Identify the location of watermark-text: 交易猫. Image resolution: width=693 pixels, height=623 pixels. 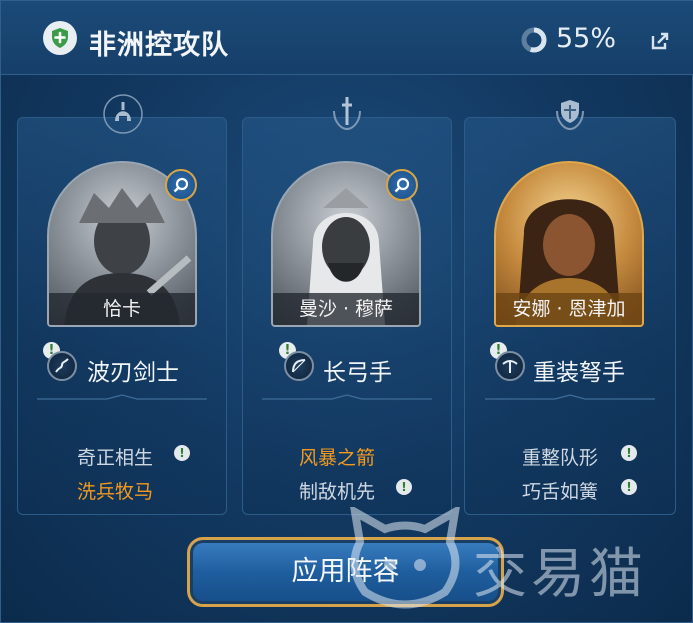
(560, 573).